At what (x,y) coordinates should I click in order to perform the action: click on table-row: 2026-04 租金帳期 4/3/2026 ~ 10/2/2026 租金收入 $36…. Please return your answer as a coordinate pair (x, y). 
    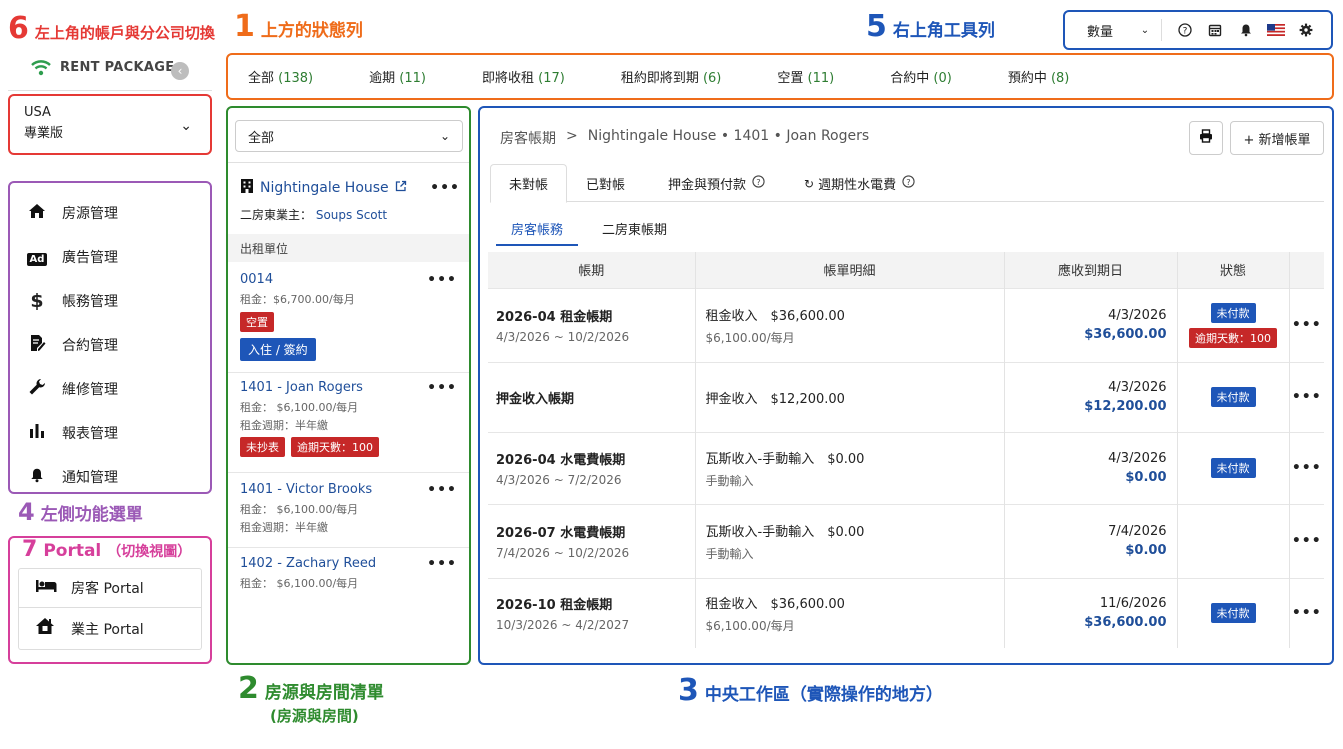
    Looking at the image, I should click on (906, 324).